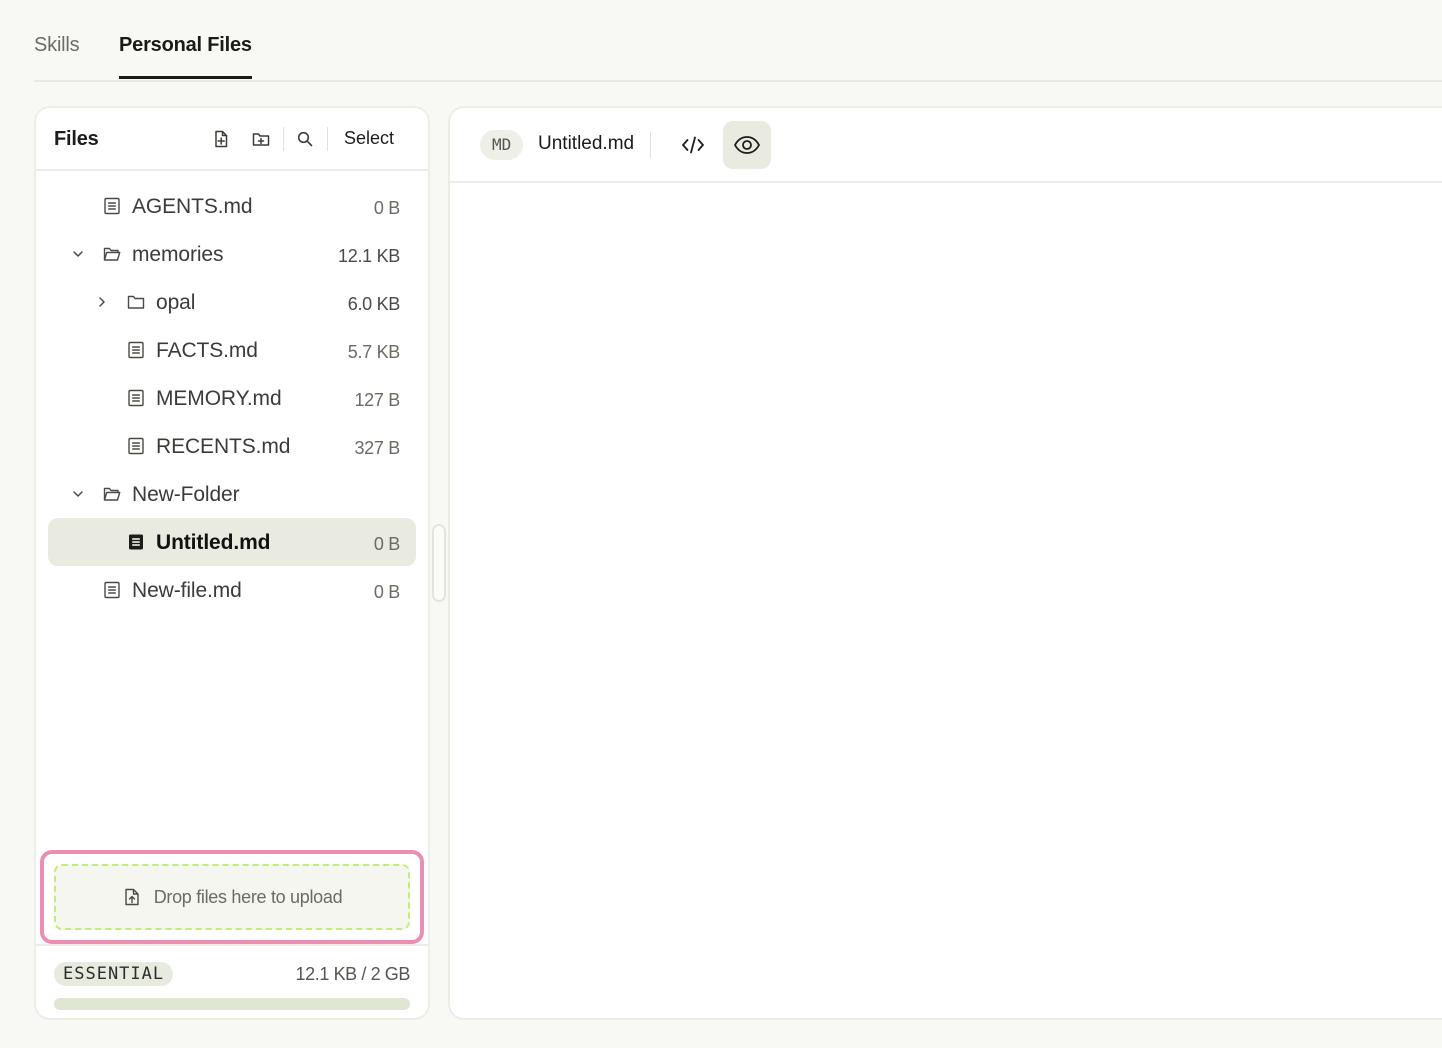 This screenshot has width=1442, height=1048. I want to click on tree-item-new-folder: New-Folder, so click(232, 494).